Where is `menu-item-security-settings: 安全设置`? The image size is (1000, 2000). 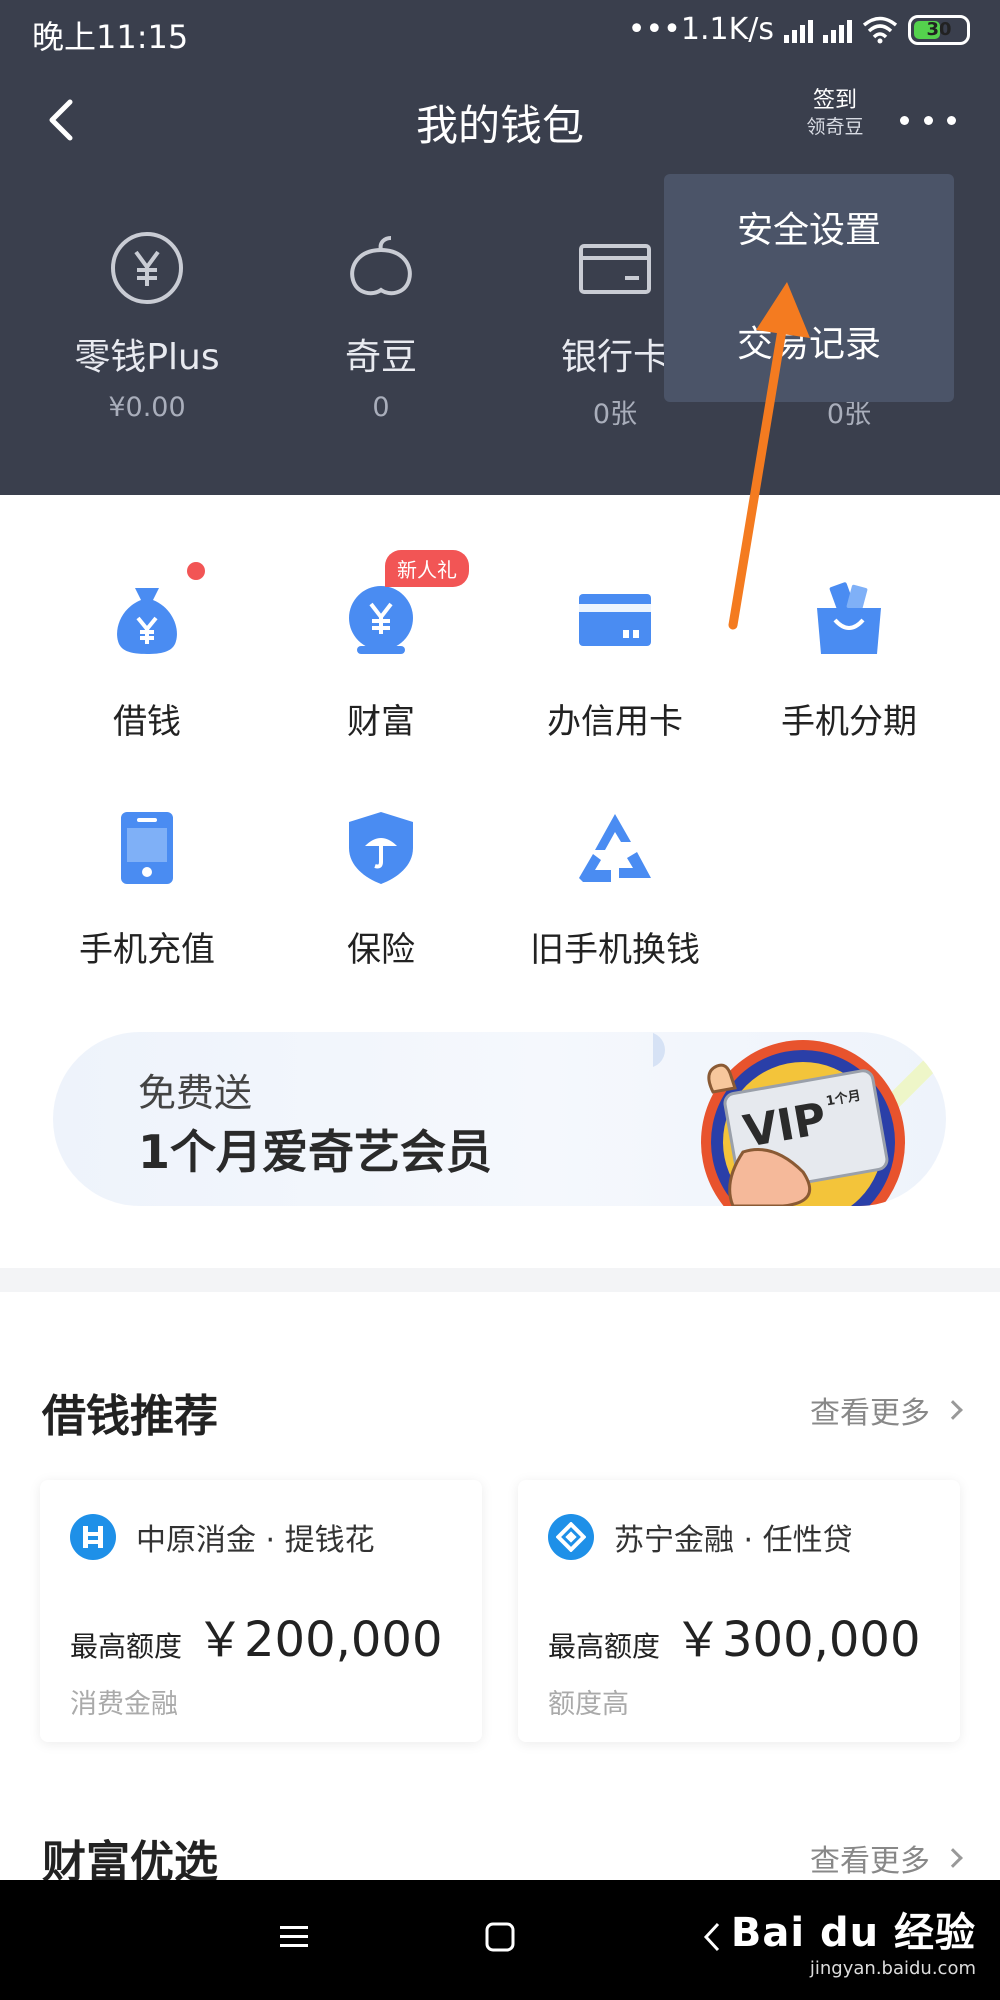
menu-item-security-settings: 安全设置 is located at coordinates (809, 231).